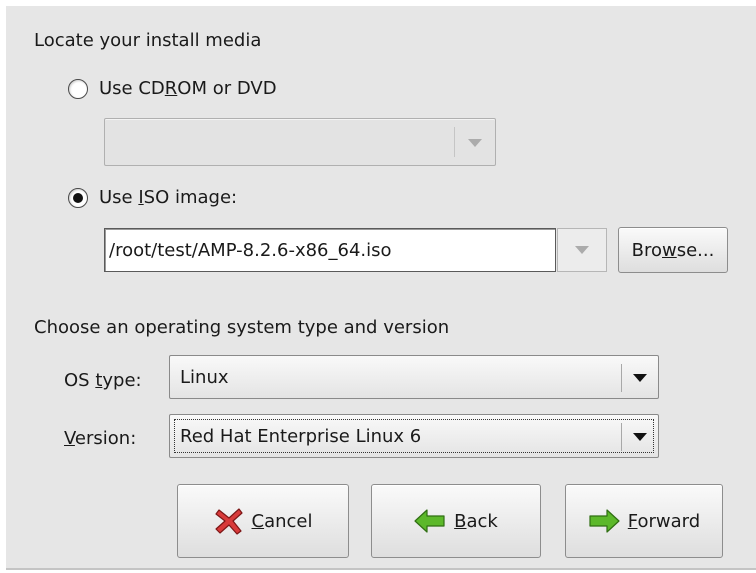  What do you see at coordinates (100, 438) in the screenshot?
I see `version-label: Version:` at bounding box center [100, 438].